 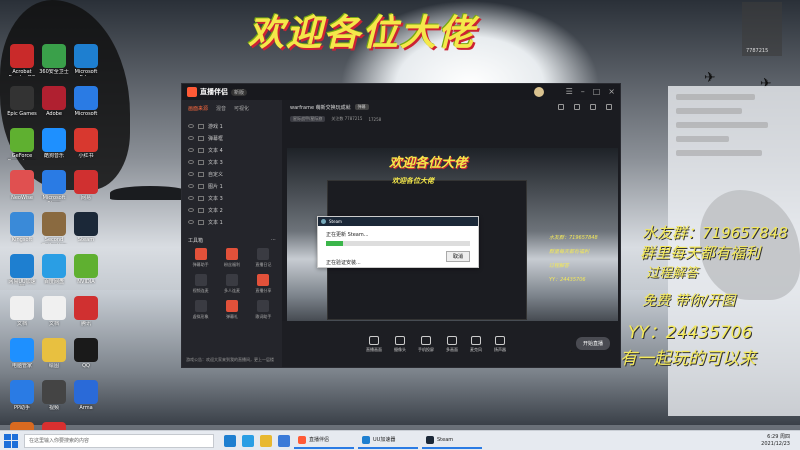 I want to click on desktop-shortcut: Arma, so click(x=86, y=396).